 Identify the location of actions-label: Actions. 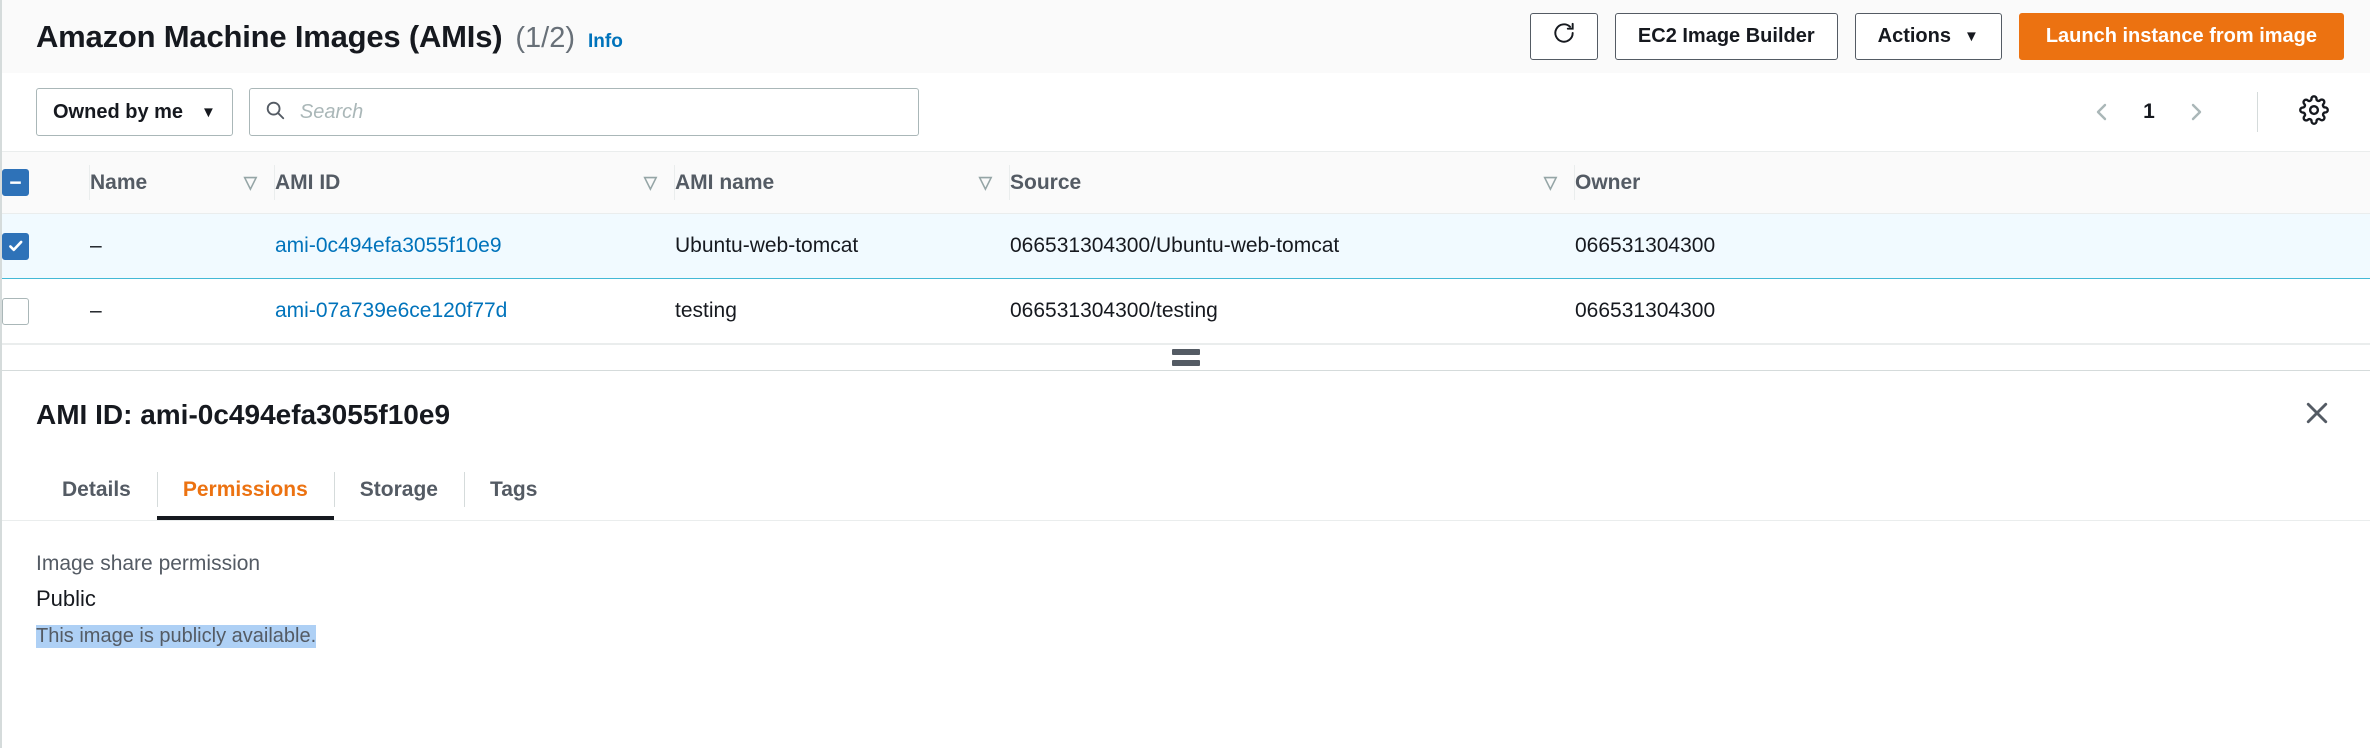
(1914, 36).